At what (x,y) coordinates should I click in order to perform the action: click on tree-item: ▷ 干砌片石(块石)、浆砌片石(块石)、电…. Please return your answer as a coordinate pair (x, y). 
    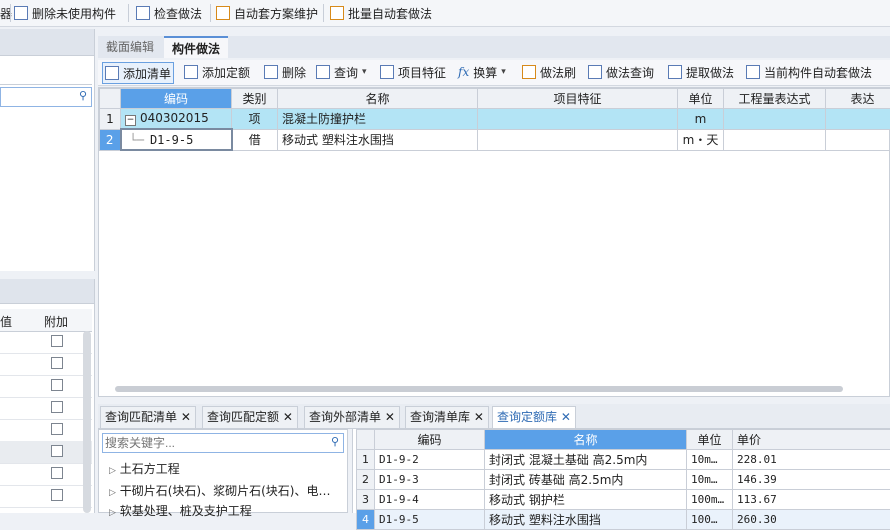
    Looking at the image, I should click on (219, 490).